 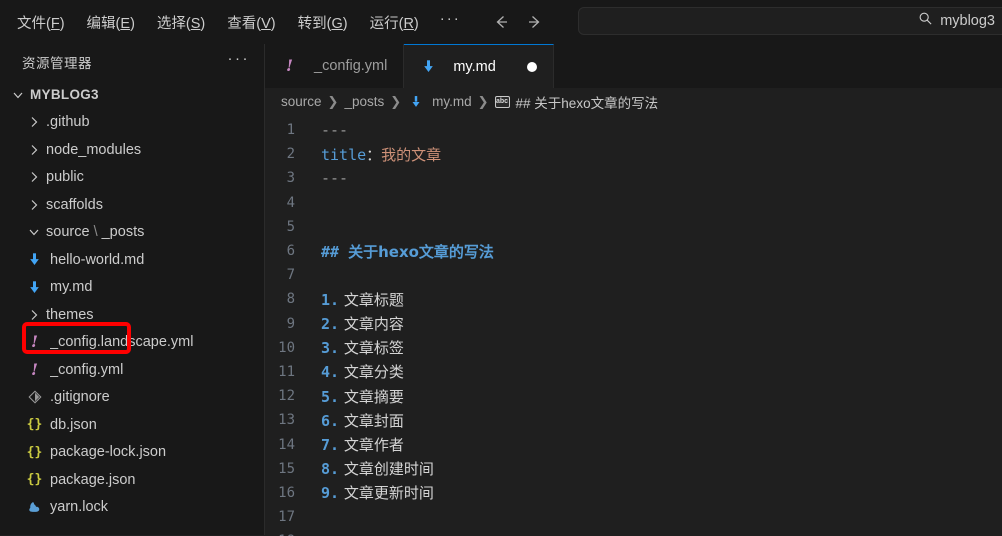 What do you see at coordinates (41, 22) in the screenshot?
I see `menu-file: 文件(F)` at bounding box center [41, 22].